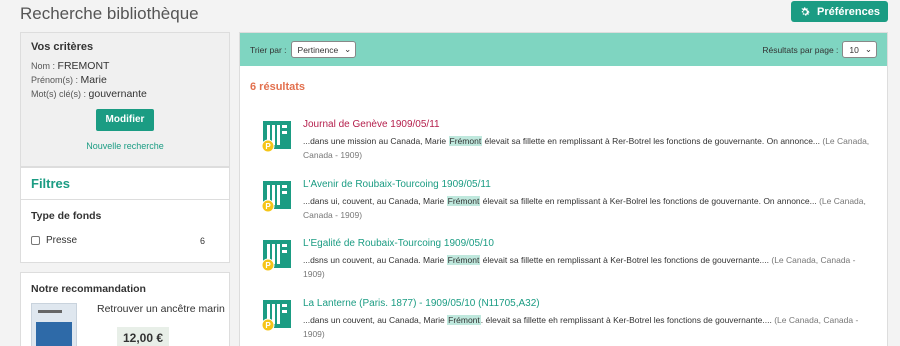  I want to click on per-page-select: 10 ⌄, so click(859, 49).